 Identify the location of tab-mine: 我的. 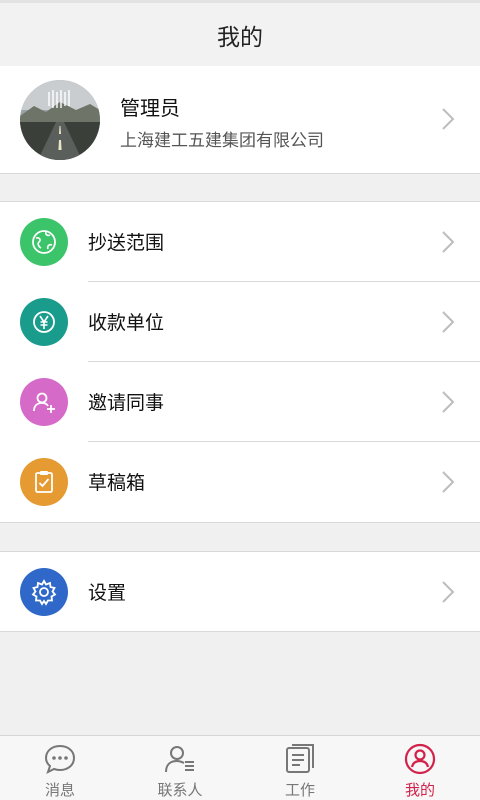
(420, 768).